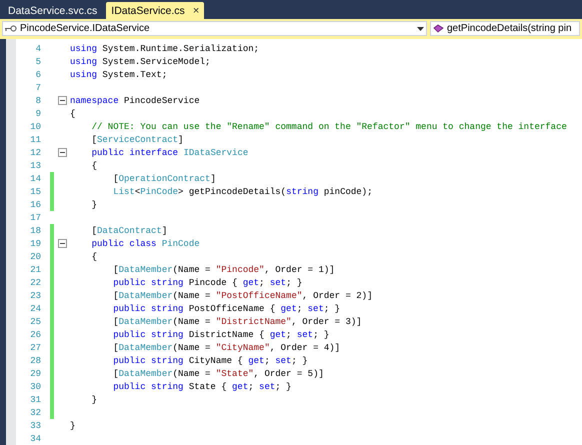 This screenshot has width=582, height=445. What do you see at coordinates (35, 165) in the screenshot?
I see `line-number: 13` at bounding box center [35, 165].